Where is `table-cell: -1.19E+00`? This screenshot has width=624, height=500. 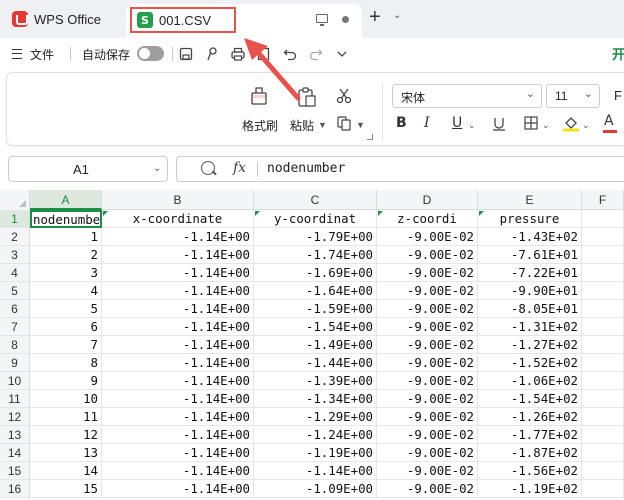
table-cell: -1.19E+00 is located at coordinates (315, 453).